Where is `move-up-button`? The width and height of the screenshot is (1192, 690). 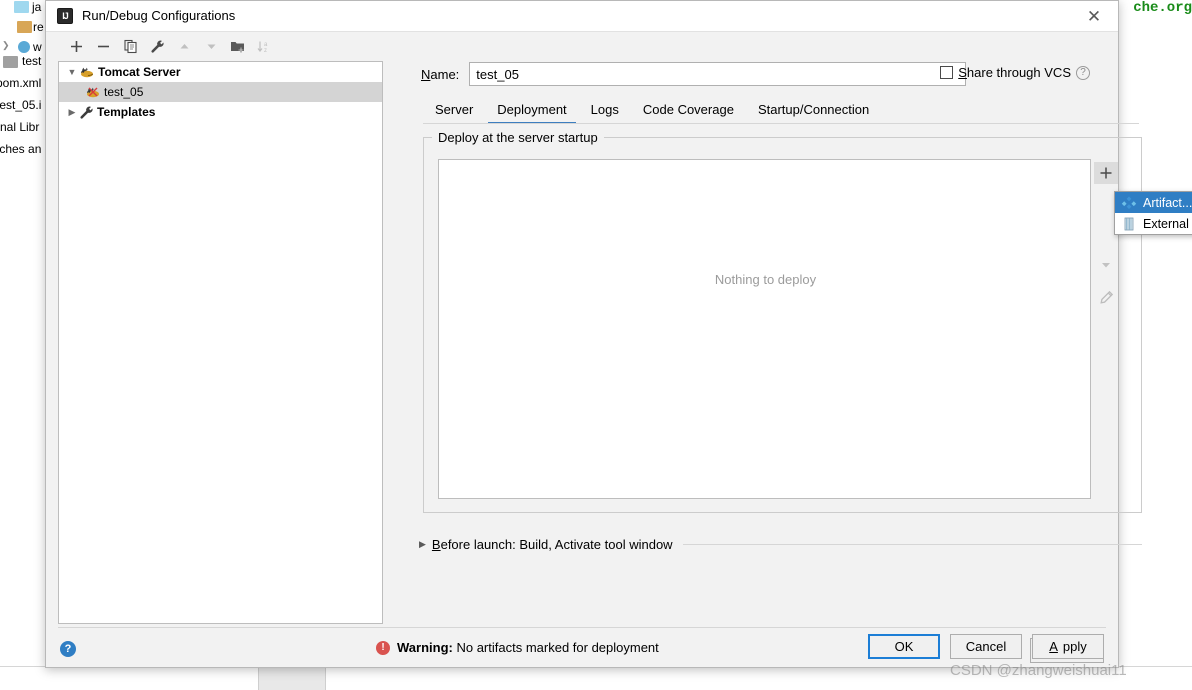
move-up-button is located at coordinates (184, 47).